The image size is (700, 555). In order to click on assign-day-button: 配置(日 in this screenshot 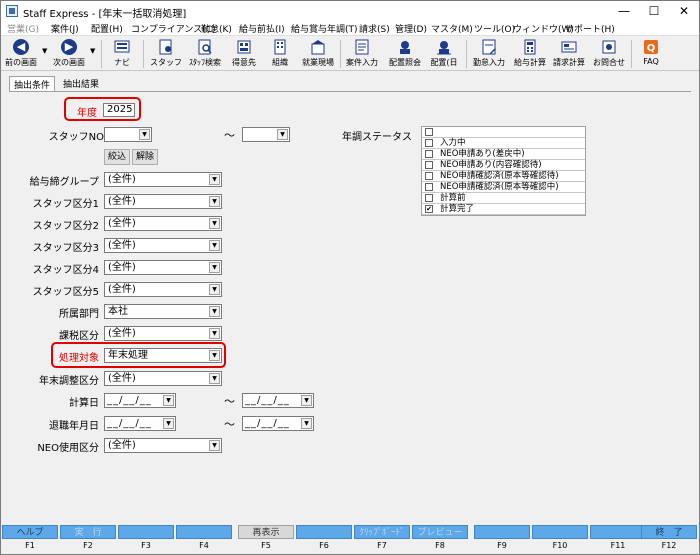, I will do `click(444, 54)`.